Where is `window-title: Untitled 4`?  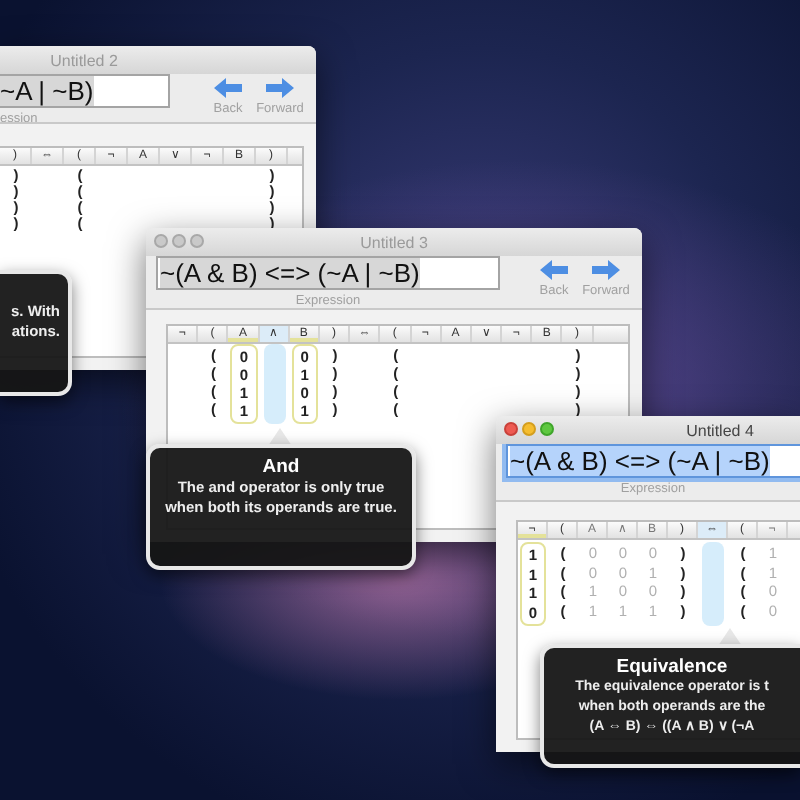 window-title: Untitled 4 is located at coordinates (720, 430).